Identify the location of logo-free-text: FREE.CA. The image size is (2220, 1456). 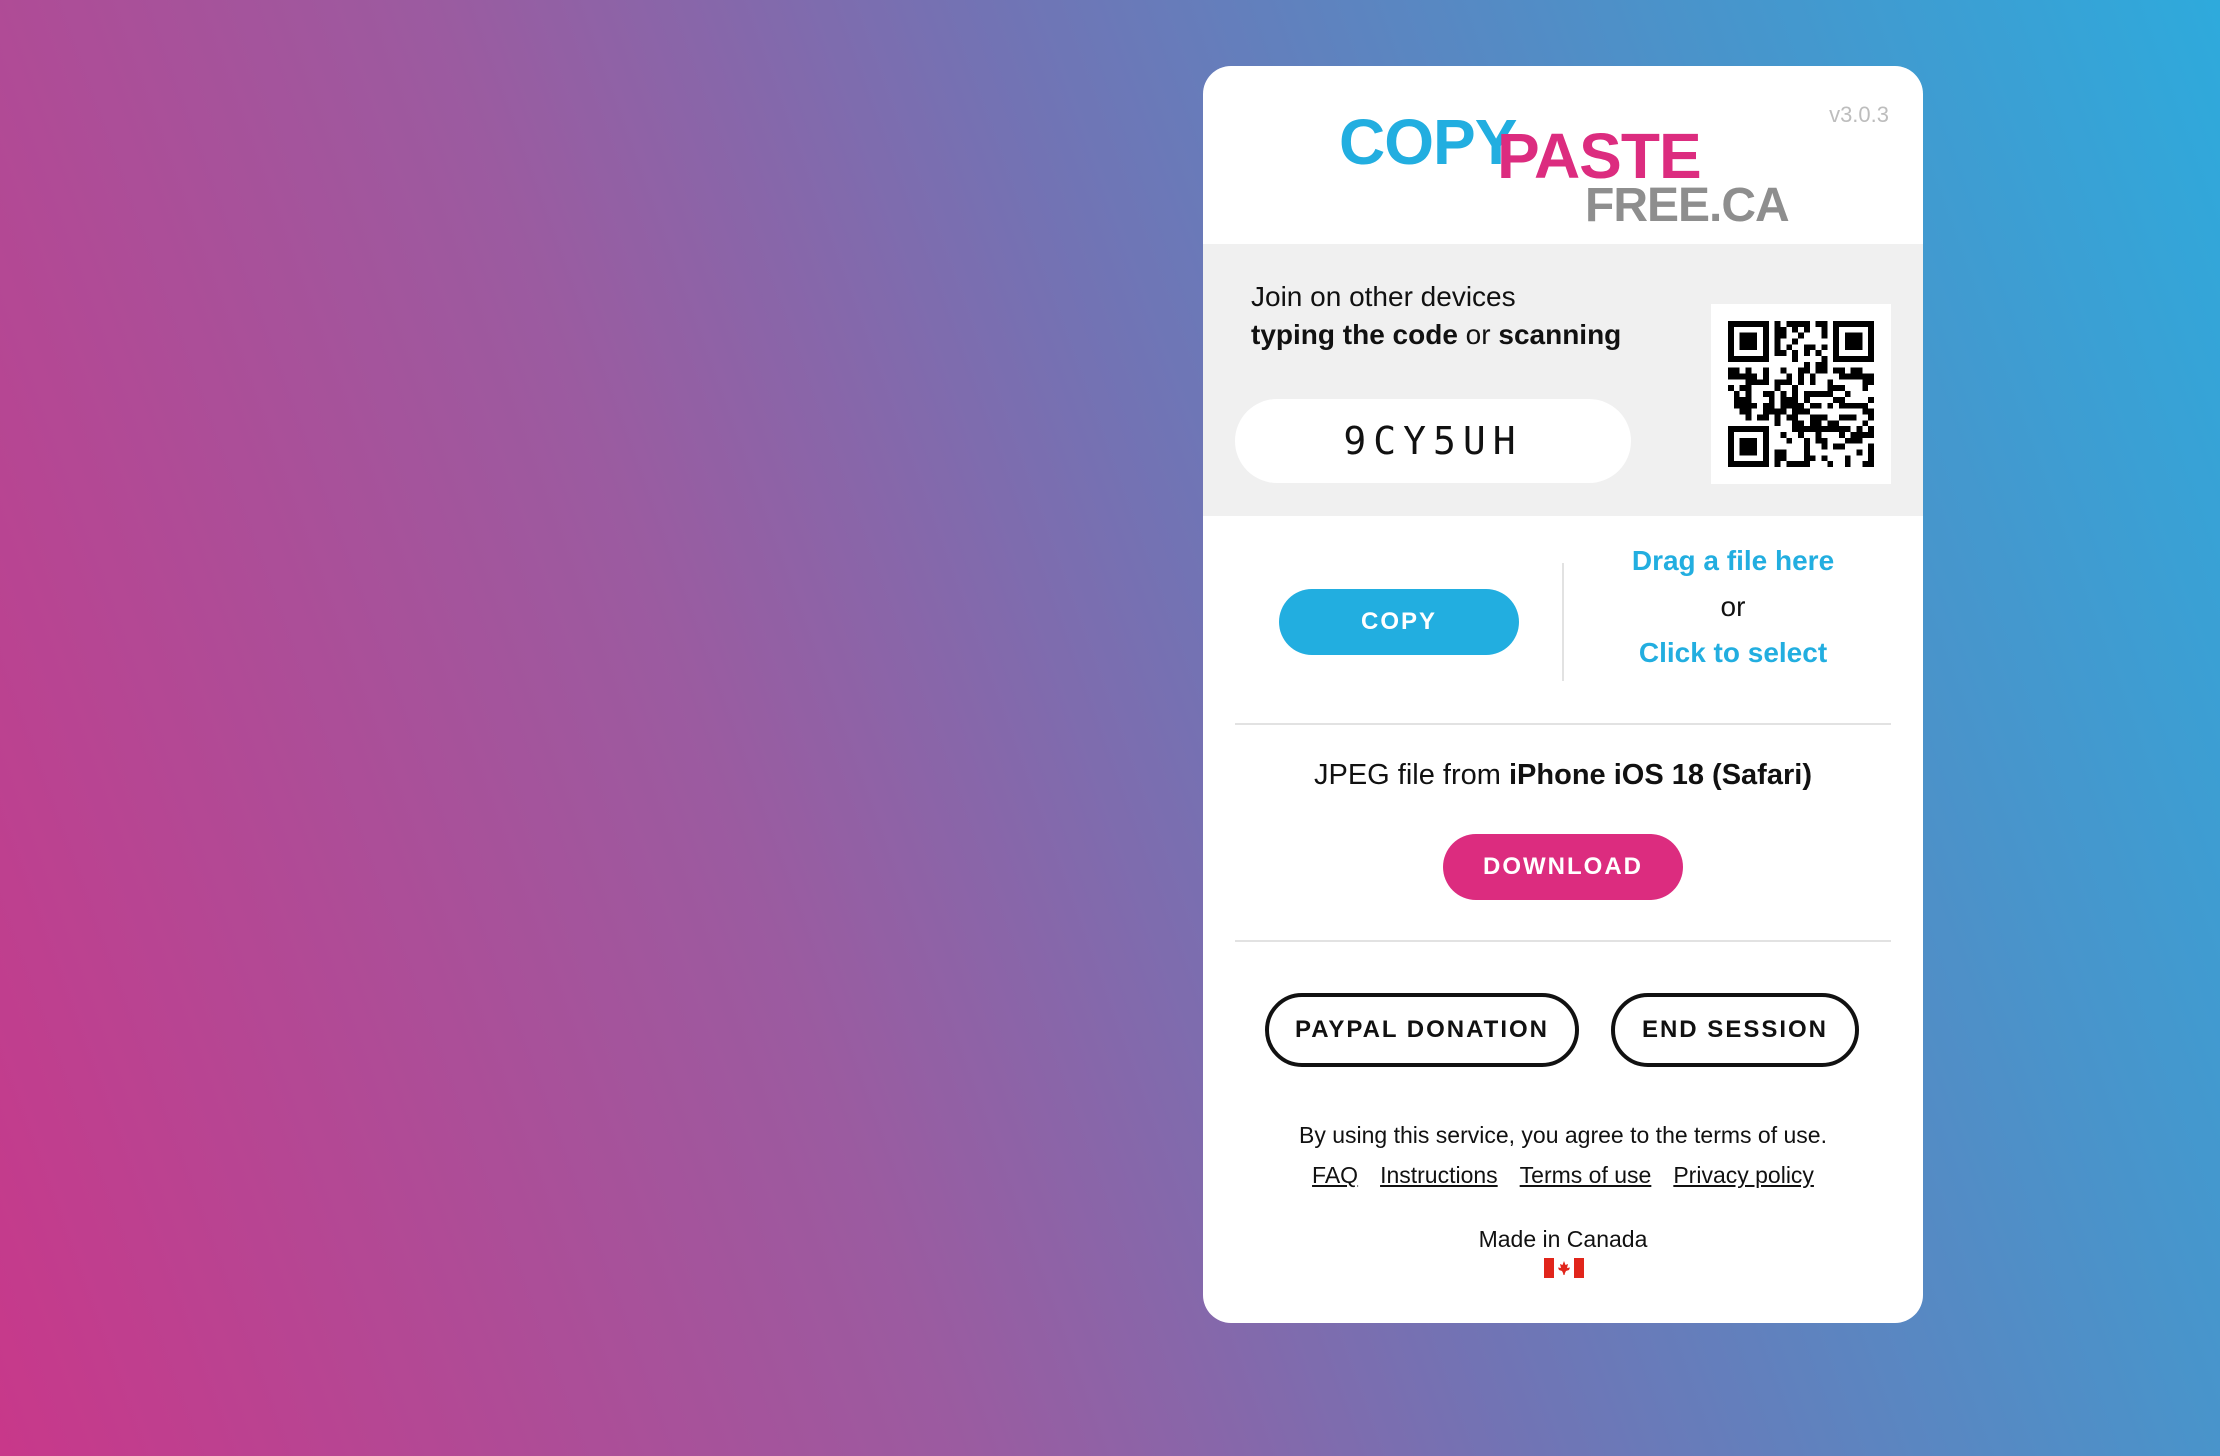
(1687, 205).